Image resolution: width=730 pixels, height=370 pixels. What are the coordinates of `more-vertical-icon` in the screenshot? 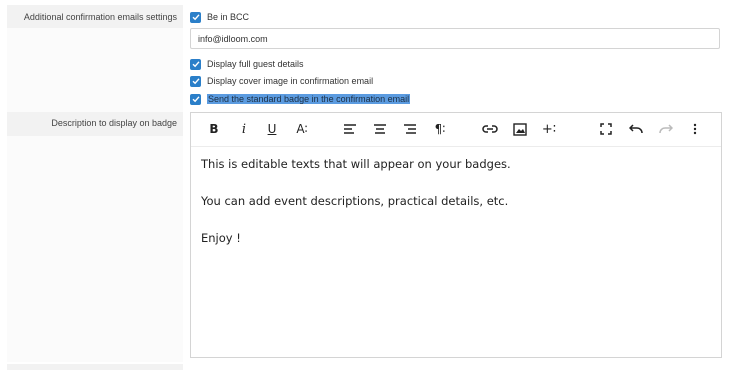 It's located at (695, 129).